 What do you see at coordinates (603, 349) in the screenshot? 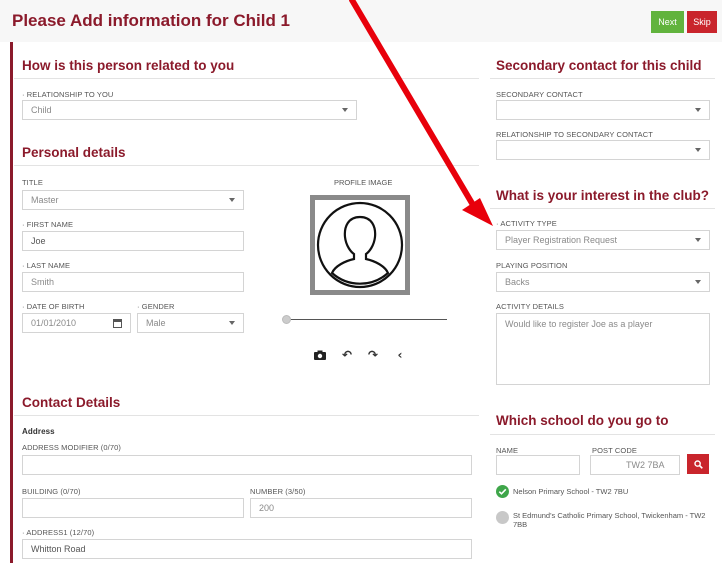
I see `activity-details-textarea: Would like to register Joe as a player` at bounding box center [603, 349].